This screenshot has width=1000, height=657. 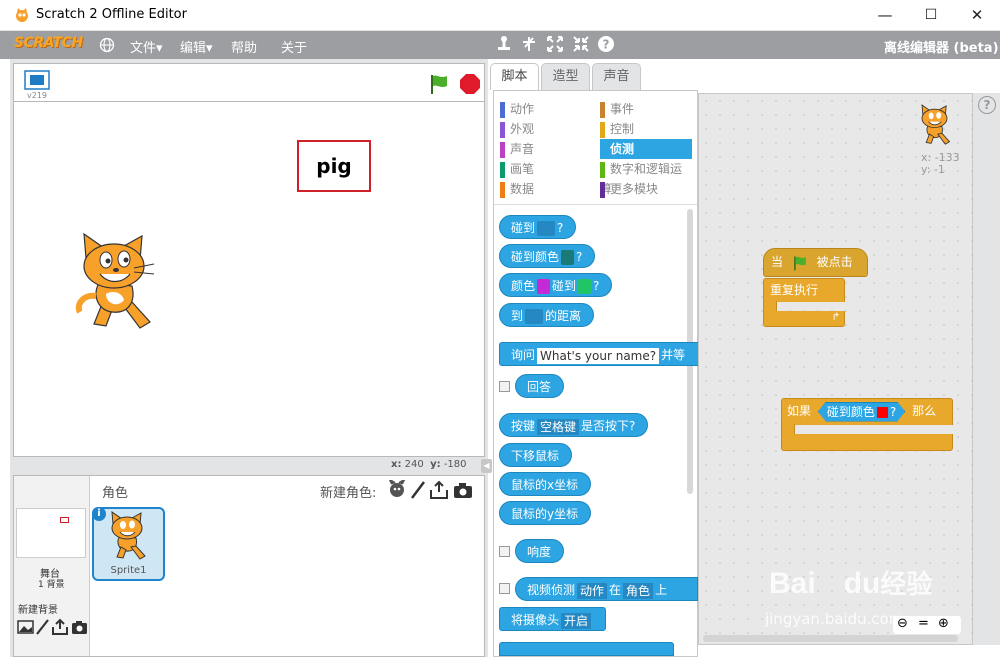 What do you see at coordinates (244, 46) in the screenshot?
I see `menu-help: 帮助` at bounding box center [244, 46].